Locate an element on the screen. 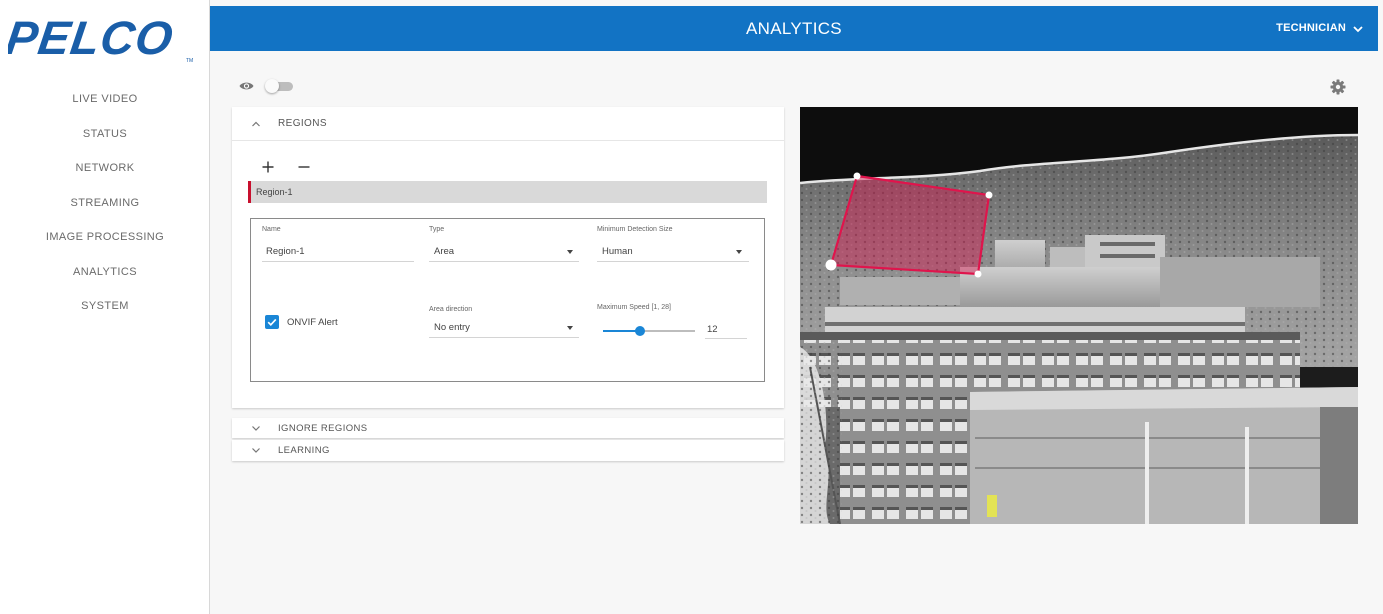 The height and width of the screenshot is (614, 1383). svg-text: PELCO is located at coordinates (92, 38).